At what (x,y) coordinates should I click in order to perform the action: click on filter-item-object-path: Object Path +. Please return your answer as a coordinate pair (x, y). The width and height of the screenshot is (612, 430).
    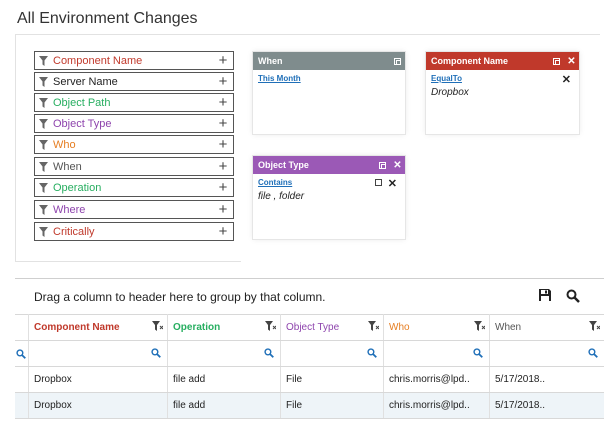
    Looking at the image, I should click on (134, 102).